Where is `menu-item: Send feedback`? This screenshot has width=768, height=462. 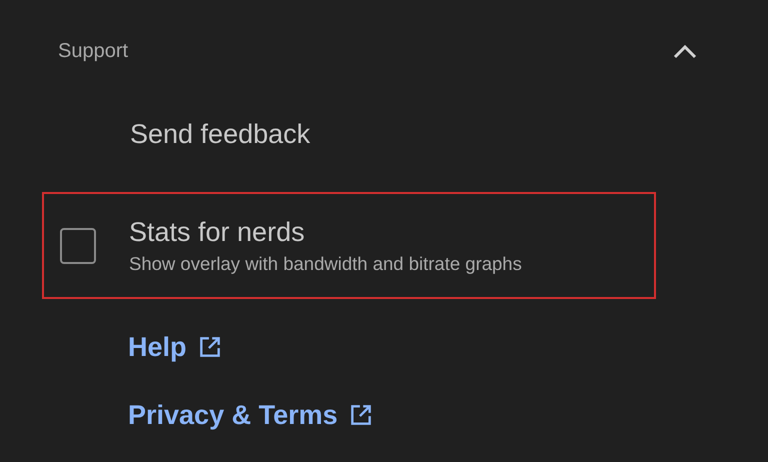 menu-item: Send feedback is located at coordinates (220, 134).